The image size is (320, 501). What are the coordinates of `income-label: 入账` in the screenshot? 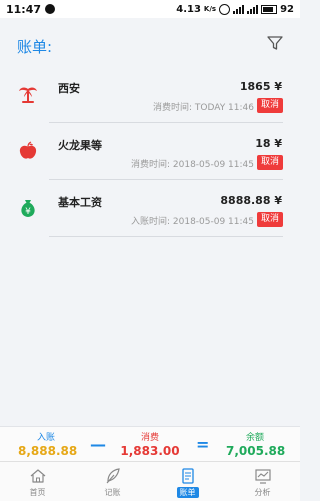 It's located at (45, 438).